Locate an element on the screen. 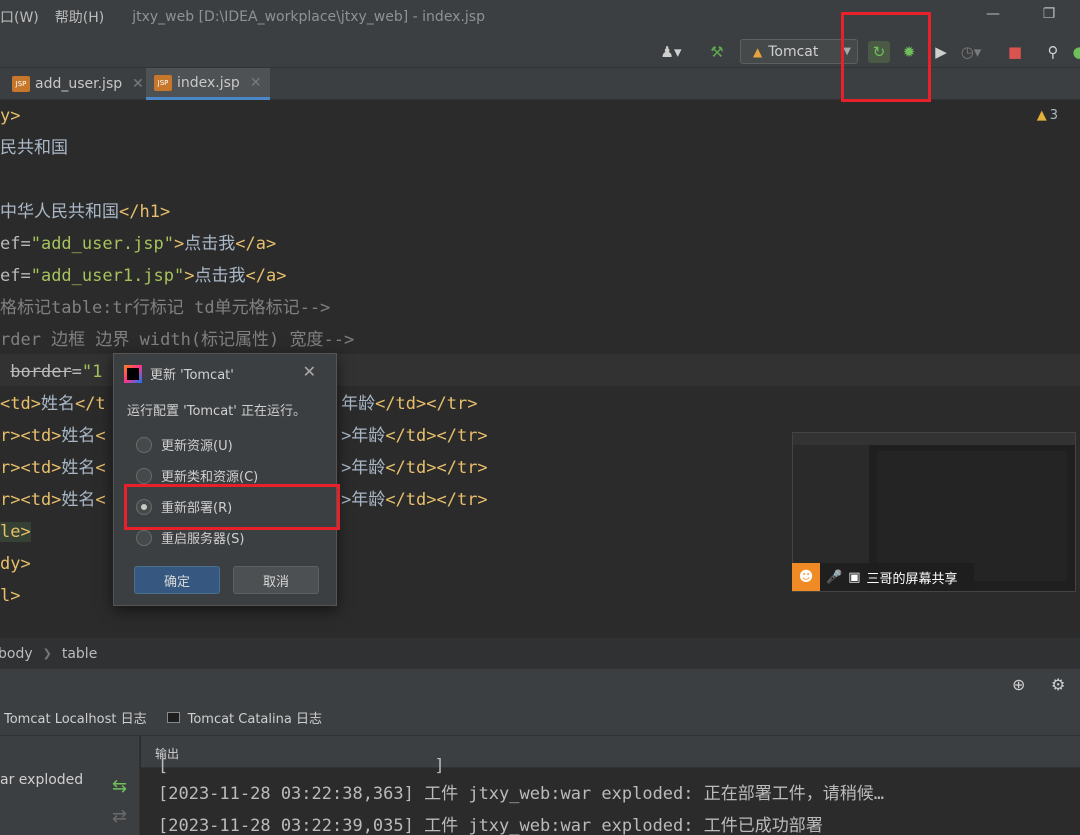 The height and width of the screenshot is (835, 1080). dialog-title-bar: 更新 'Tomcat' is located at coordinates (179, 373).